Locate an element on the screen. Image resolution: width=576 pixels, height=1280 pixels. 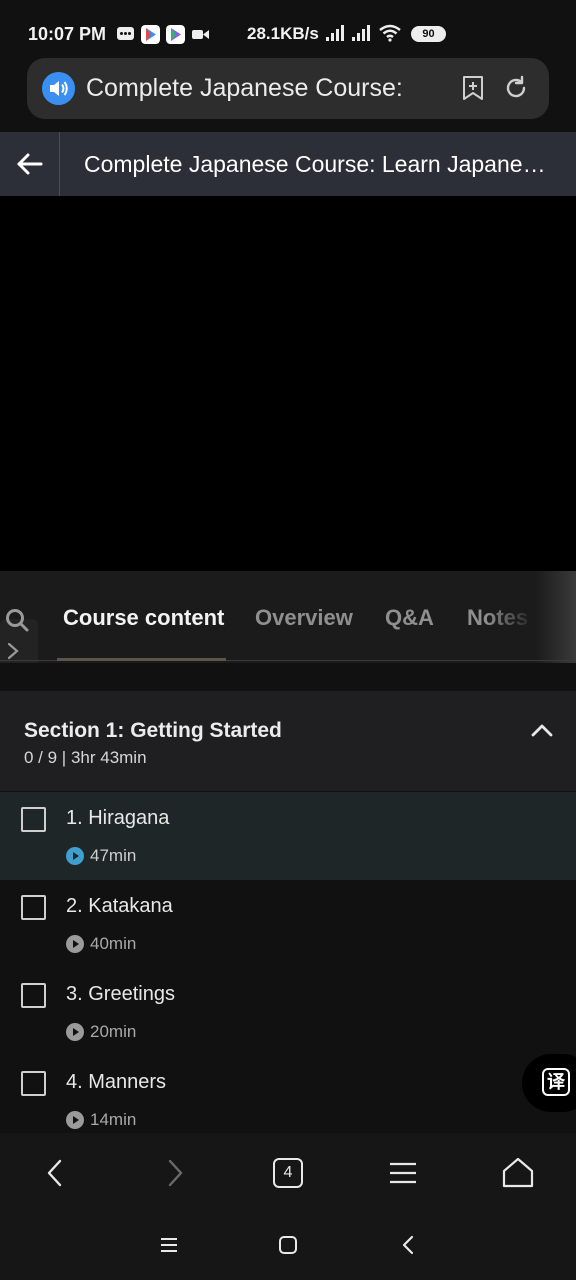
translate-icon: 译 is located at coordinates (556, 1082).